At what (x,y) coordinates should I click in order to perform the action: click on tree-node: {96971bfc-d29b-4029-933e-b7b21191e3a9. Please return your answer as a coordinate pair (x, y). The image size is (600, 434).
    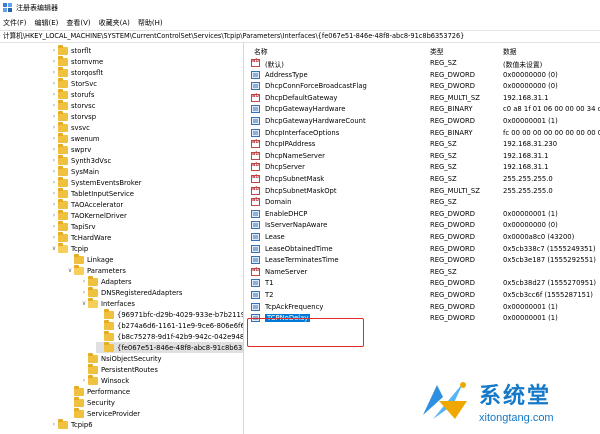
    Looking at the image, I should click on (169, 314).